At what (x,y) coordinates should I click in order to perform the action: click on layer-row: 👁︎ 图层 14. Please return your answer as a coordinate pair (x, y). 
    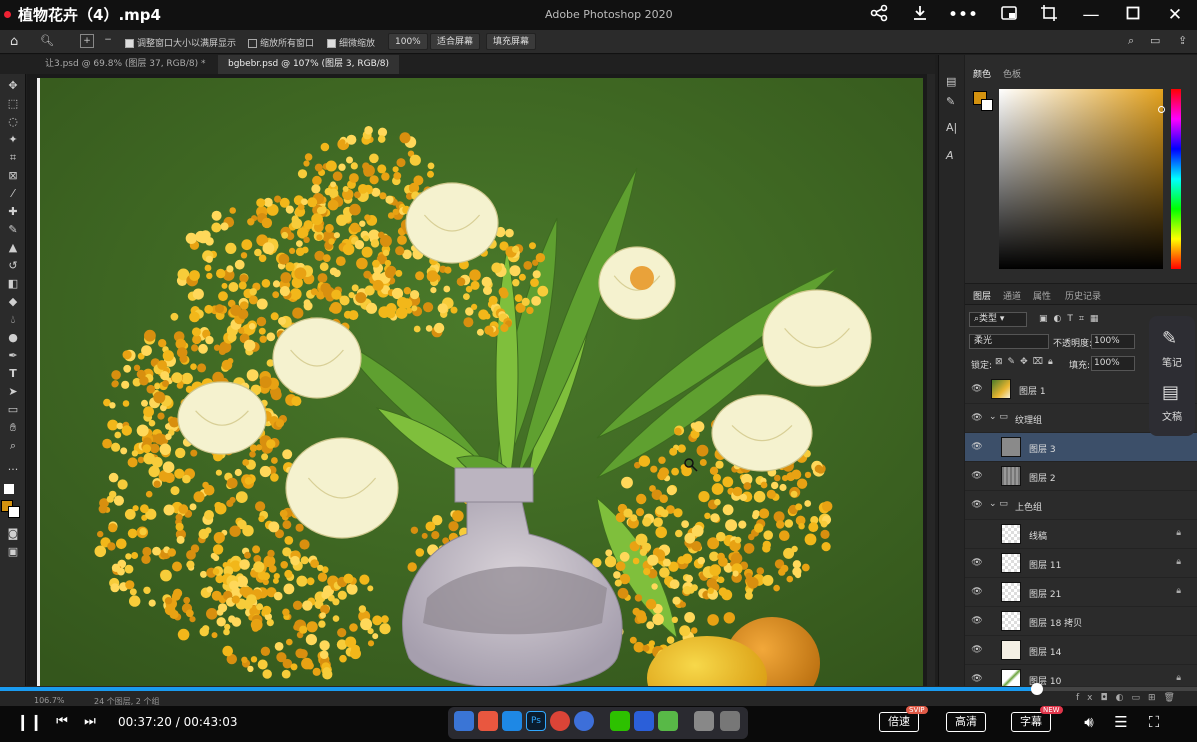
    Looking at the image, I should click on (1081, 650).